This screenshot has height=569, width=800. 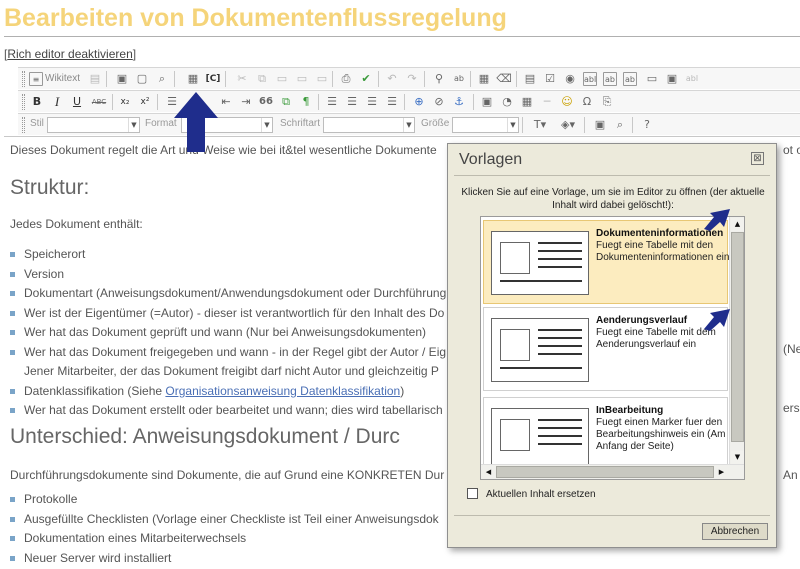 What do you see at coordinates (77, 102) in the screenshot?
I see `underline-button: U` at bounding box center [77, 102].